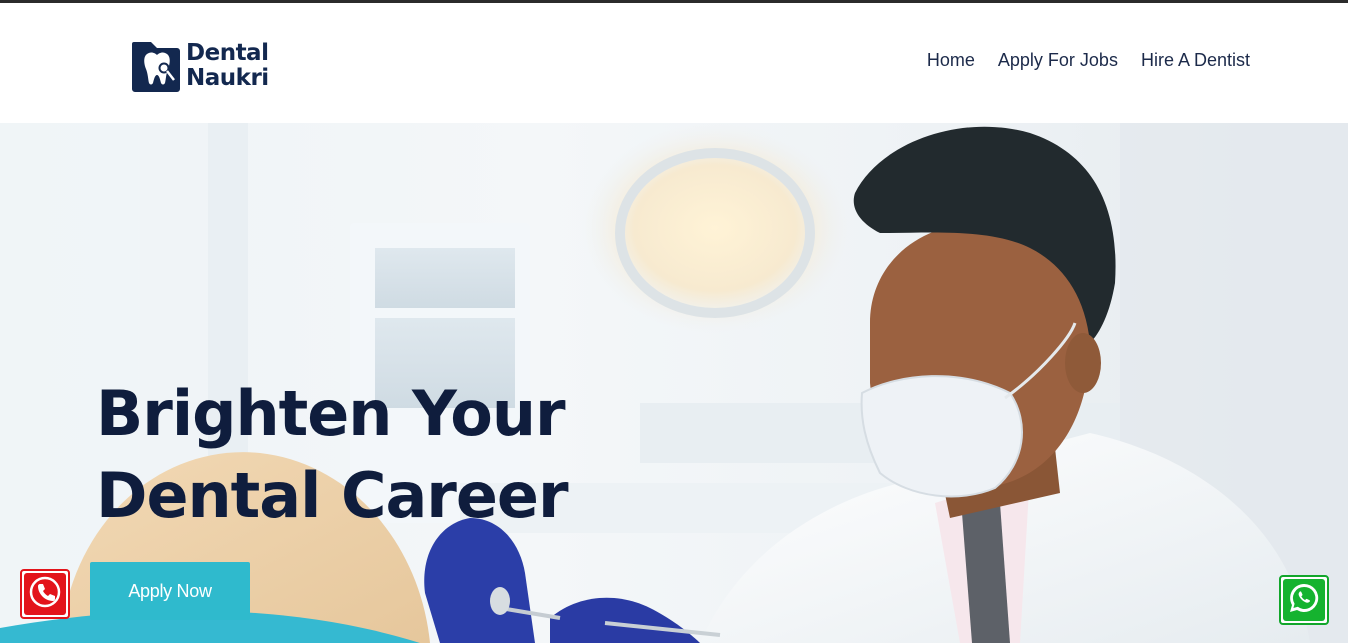  I want to click on apply-now-button: Apply Now, so click(170, 591).